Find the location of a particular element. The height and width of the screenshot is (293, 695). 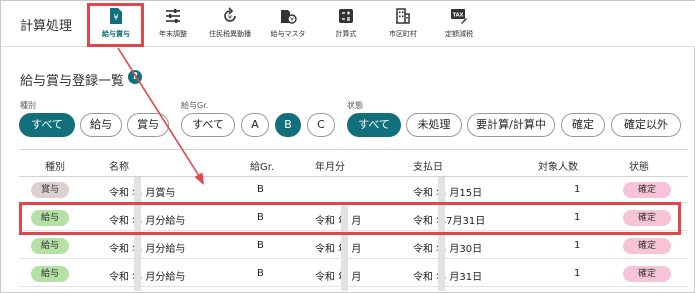

annotation-arrow is located at coordinates (160, 116).